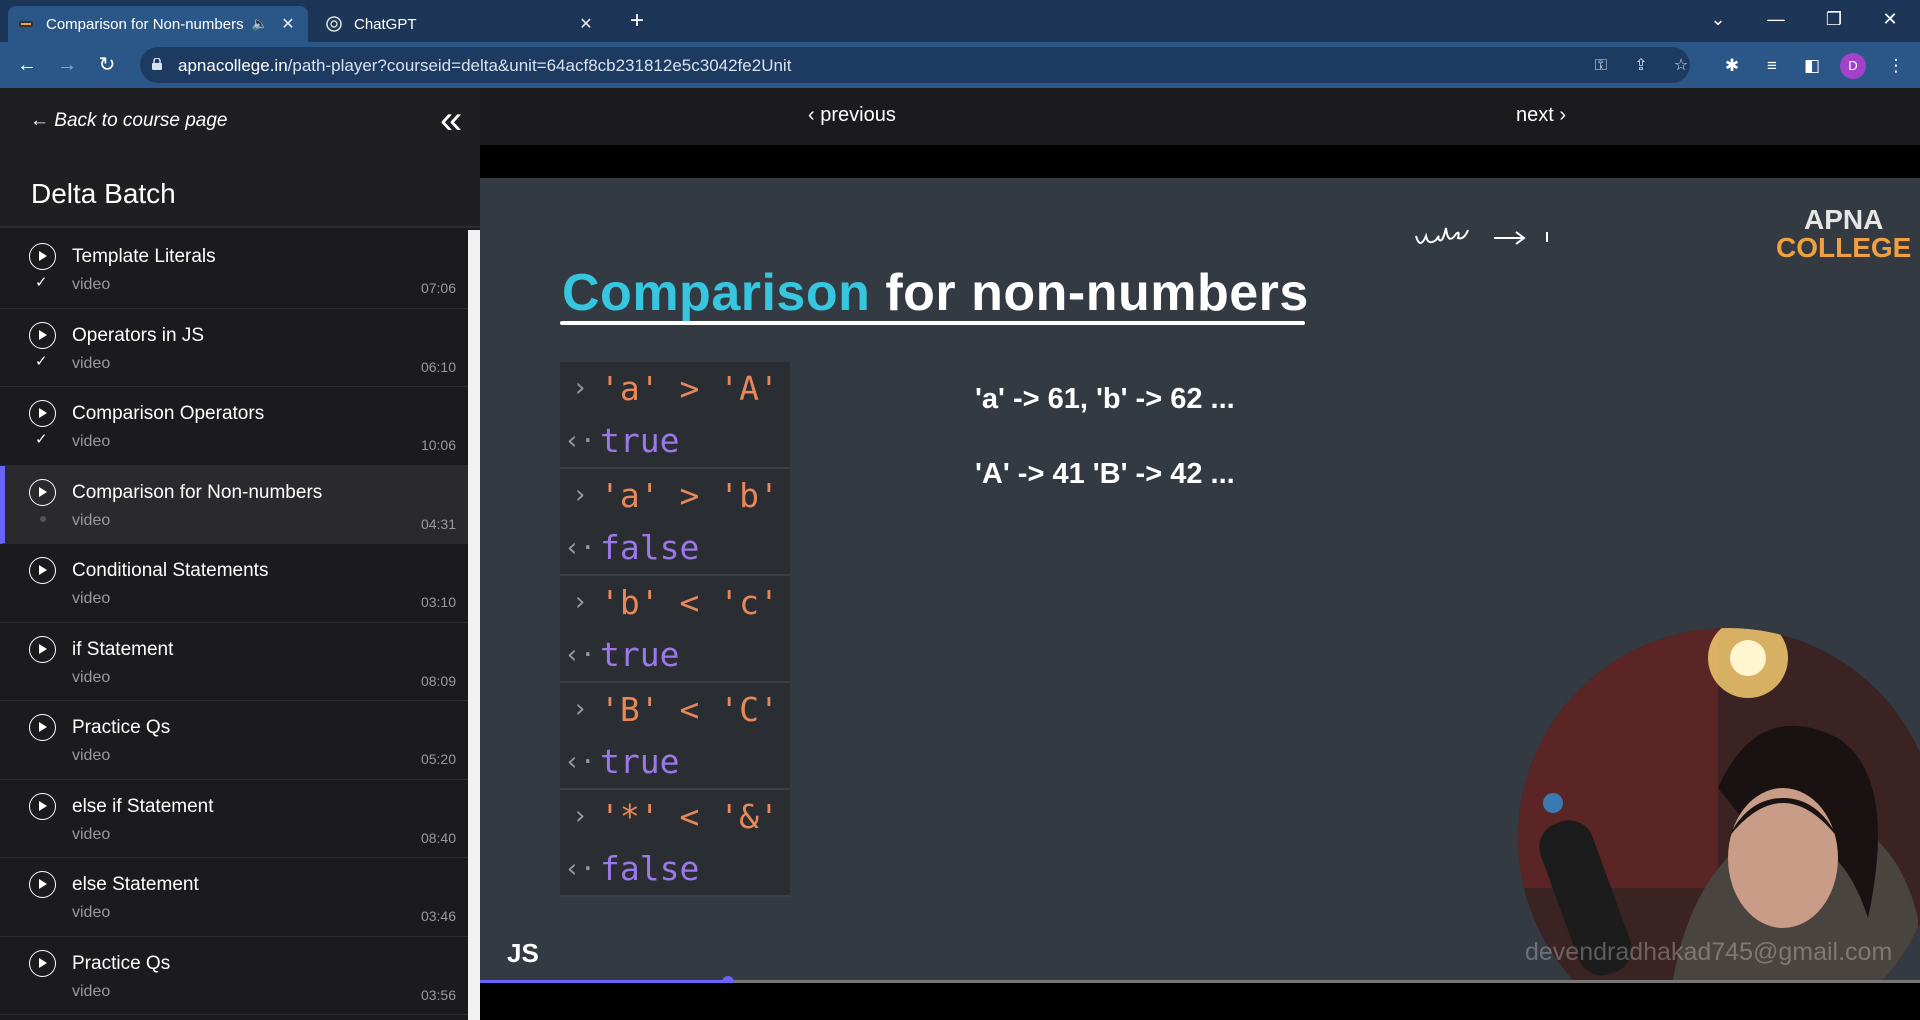 This screenshot has width=1920, height=1020. Describe the element at coordinates (107, 65) in the screenshot. I see `reload-icon: ↻` at that location.